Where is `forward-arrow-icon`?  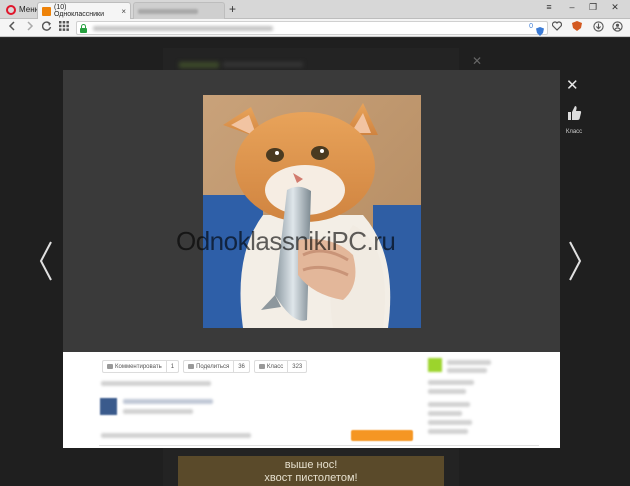
forward-arrow-icon is located at coordinates (30, 26).